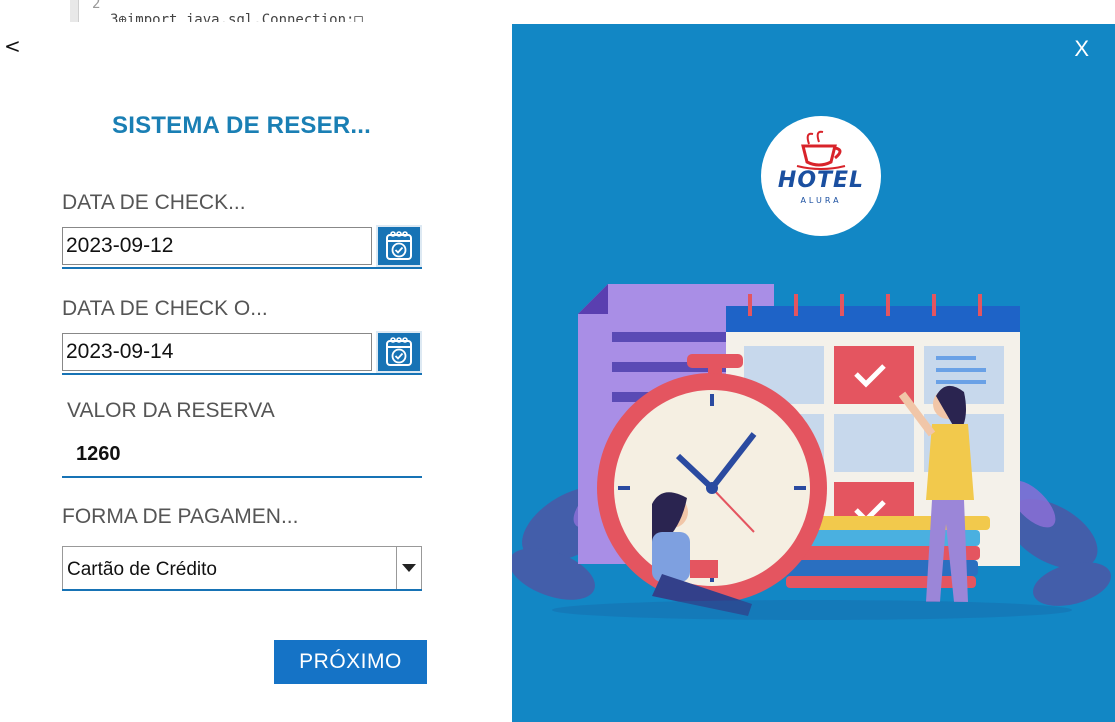 The height and width of the screenshot is (722, 1115). I want to click on logo-subtext: ALURA, so click(821, 200).